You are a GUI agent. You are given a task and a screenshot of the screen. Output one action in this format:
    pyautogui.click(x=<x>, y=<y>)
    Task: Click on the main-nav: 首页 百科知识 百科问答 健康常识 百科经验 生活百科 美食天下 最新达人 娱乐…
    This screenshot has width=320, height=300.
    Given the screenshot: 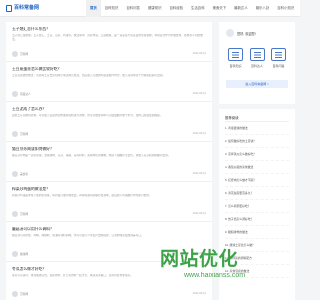 What is the action you would take?
    pyautogui.click(x=192, y=8)
    